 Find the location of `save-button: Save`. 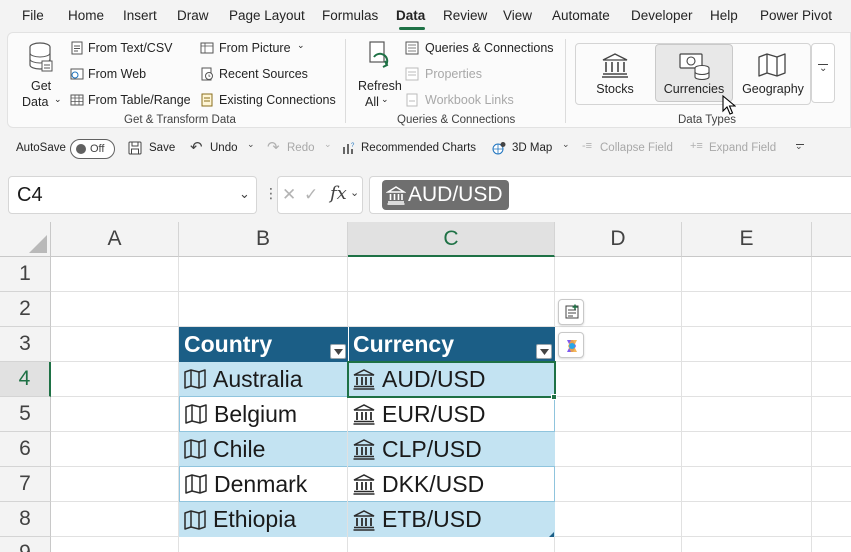

save-button: Save is located at coordinates (150, 148).